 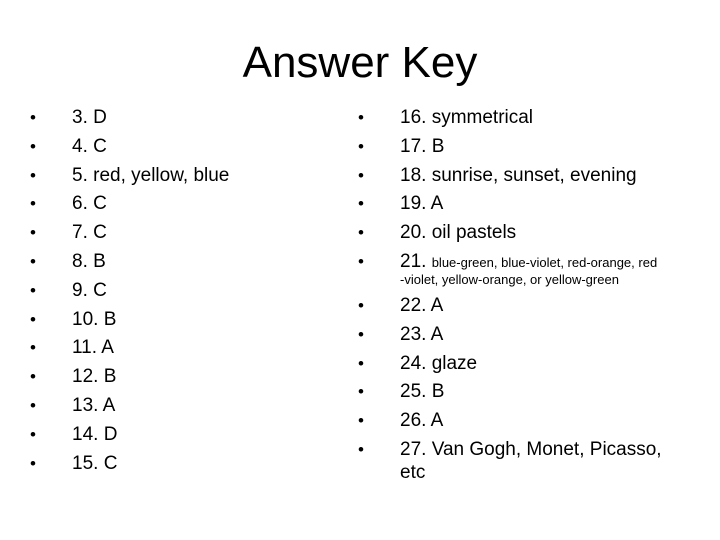 I want to click on list-item: • 9. C, so click(x=129, y=291).